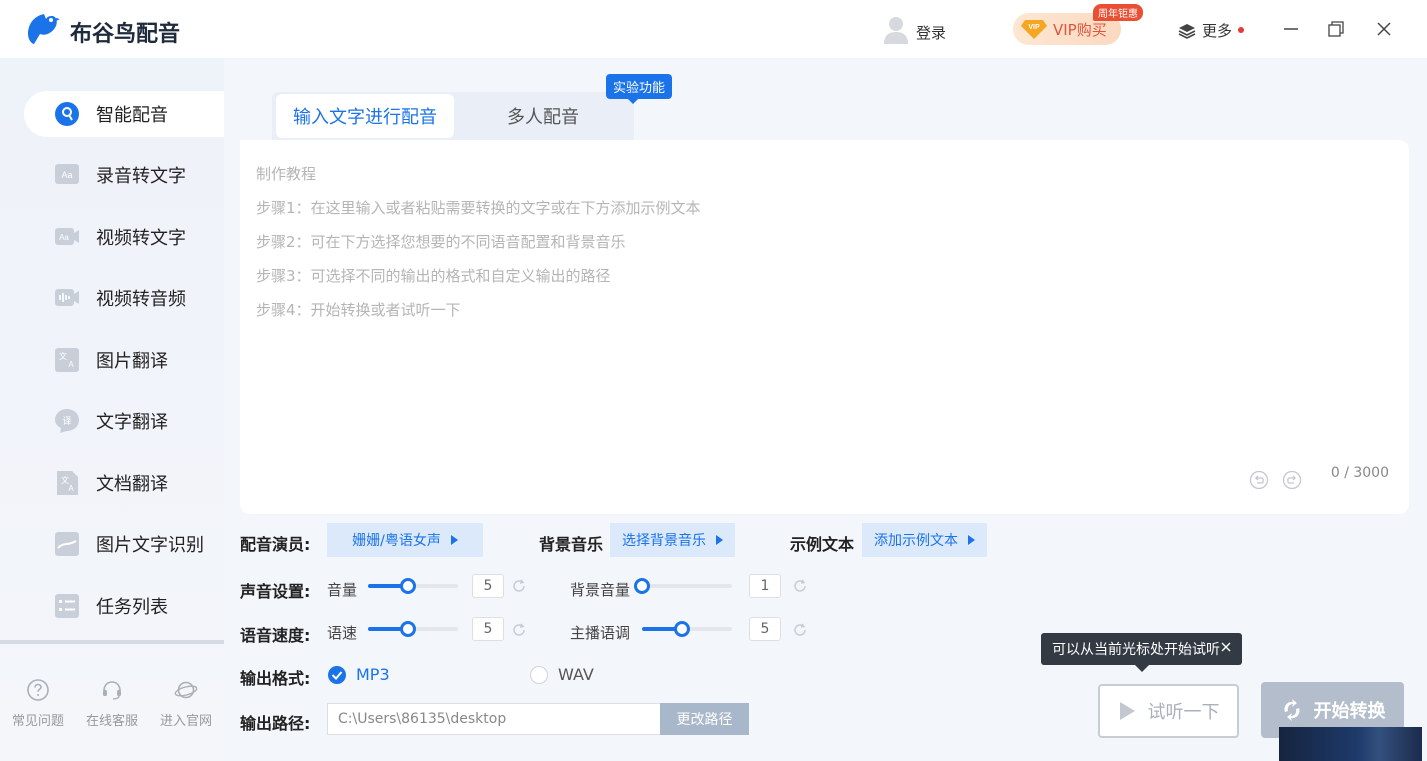 The height and width of the screenshot is (761, 1427). Describe the element at coordinates (433, 276) in the screenshot. I see `tutorial-line: 步骤3：可选择不同的输出的格式和自定义输出的路径` at that location.